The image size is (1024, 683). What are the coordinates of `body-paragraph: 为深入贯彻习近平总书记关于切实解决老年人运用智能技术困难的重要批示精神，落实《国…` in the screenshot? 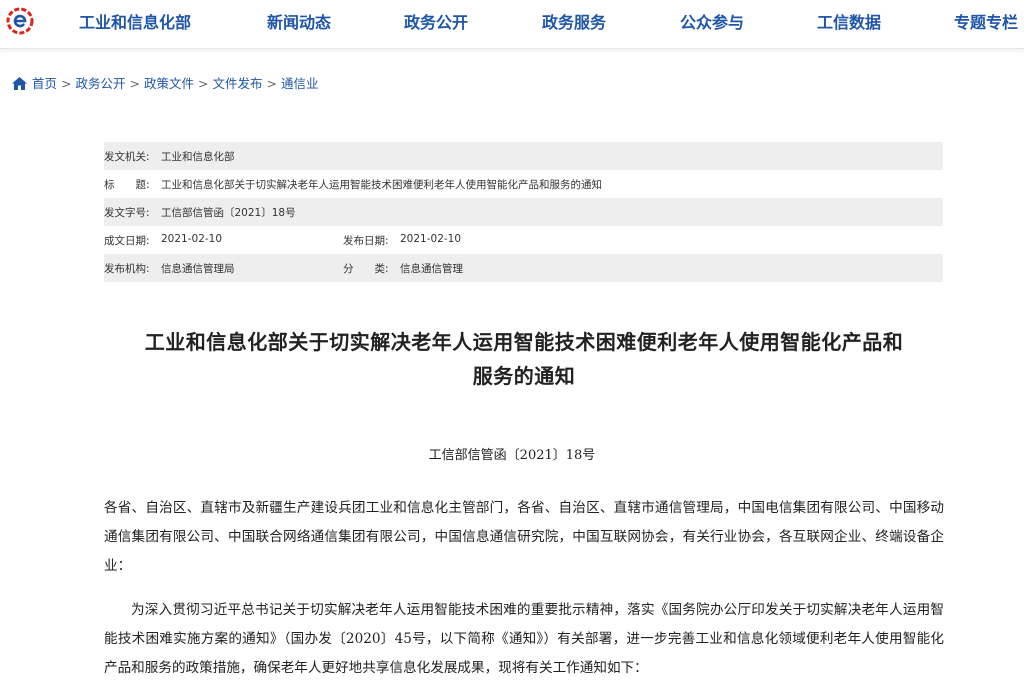 It's located at (524, 639).